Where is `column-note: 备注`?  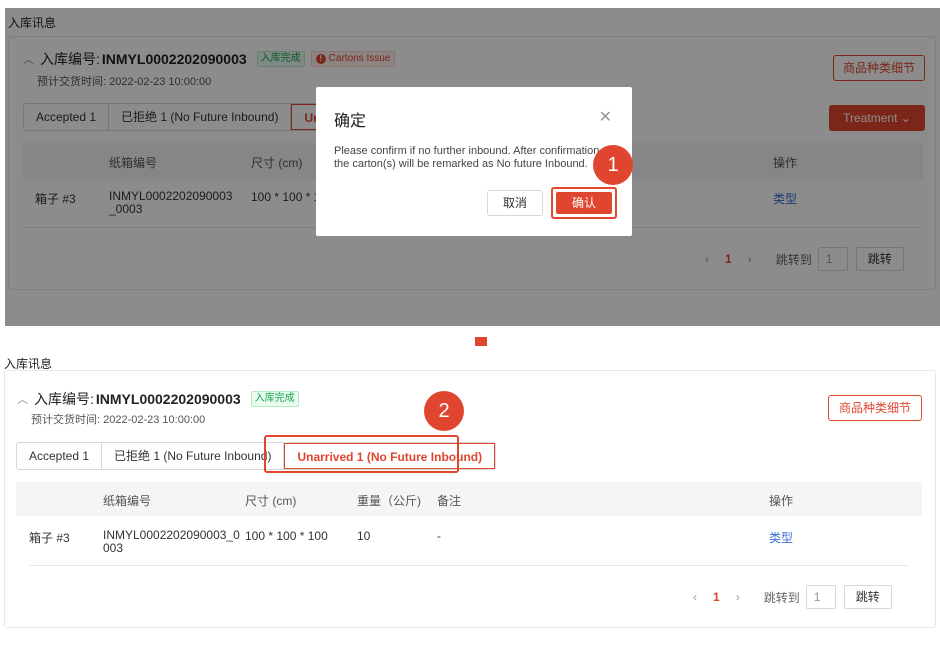 column-note: 备注 is located at coordinates (449, 501).